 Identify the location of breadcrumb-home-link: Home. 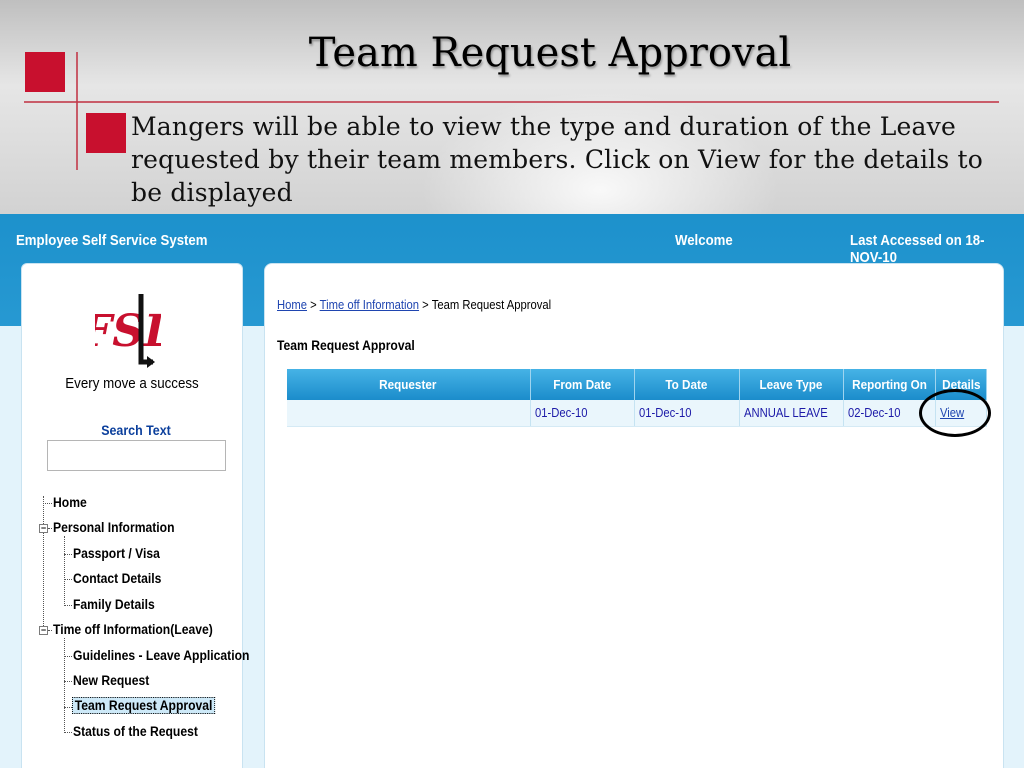
(292, 305).